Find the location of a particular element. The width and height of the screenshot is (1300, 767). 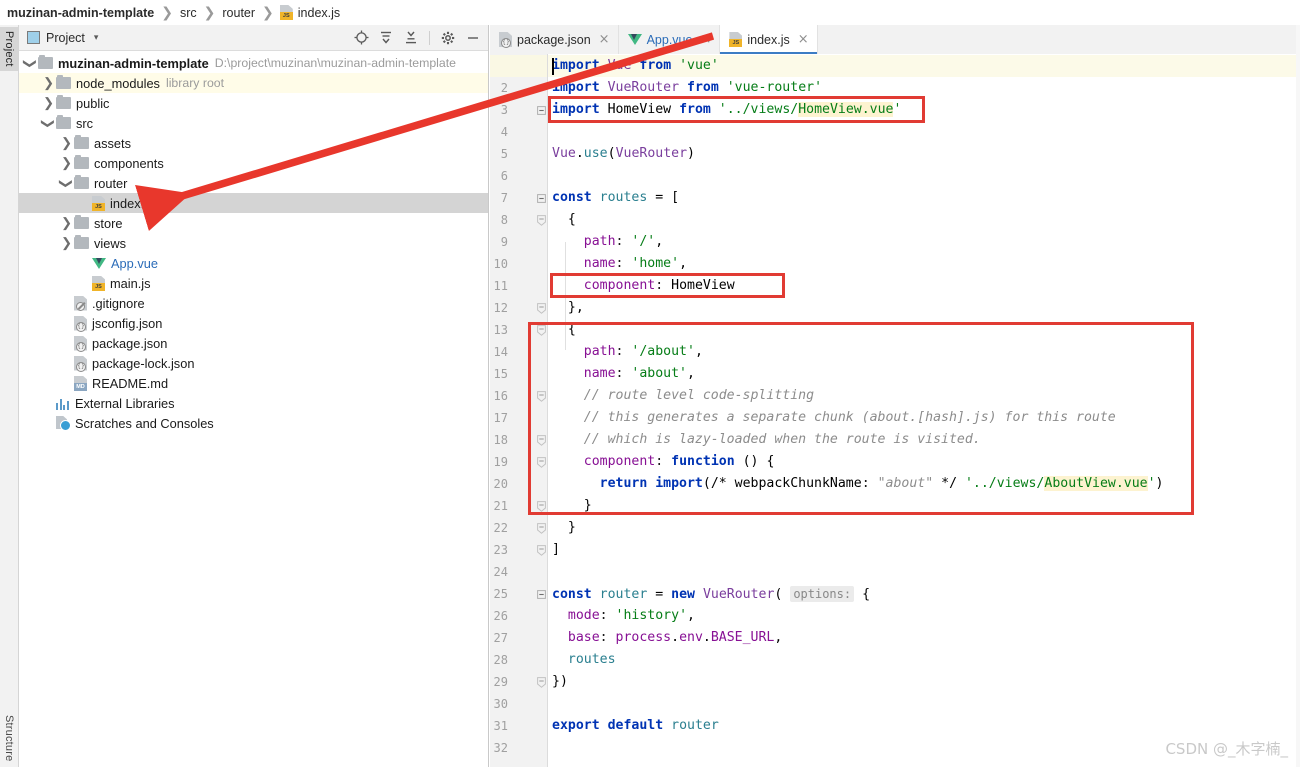

editor-tab-label: package.json is located at coordinates (554, 39).